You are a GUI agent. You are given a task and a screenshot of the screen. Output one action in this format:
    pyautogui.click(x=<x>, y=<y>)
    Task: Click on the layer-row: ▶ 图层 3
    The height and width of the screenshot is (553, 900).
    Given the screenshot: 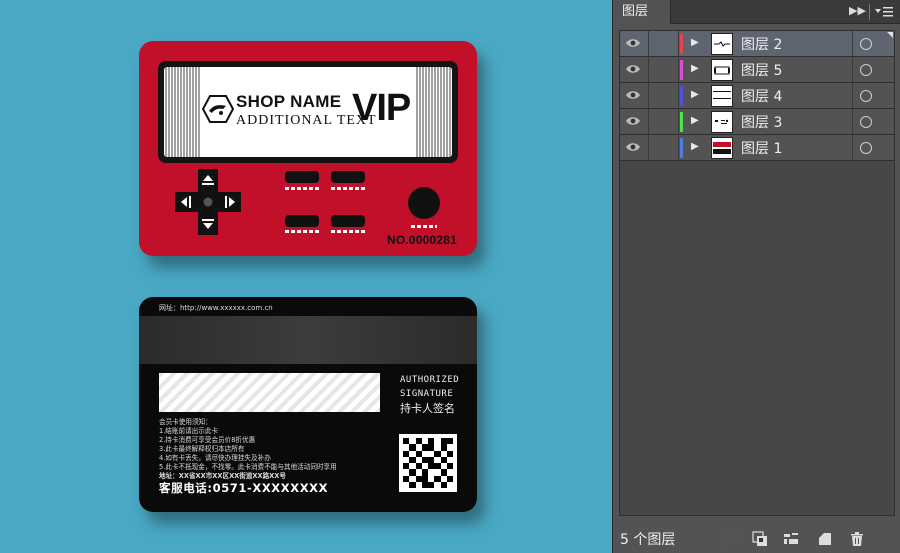 What is the action you would take?
    pyautogui.click(x=757, y=122)
    